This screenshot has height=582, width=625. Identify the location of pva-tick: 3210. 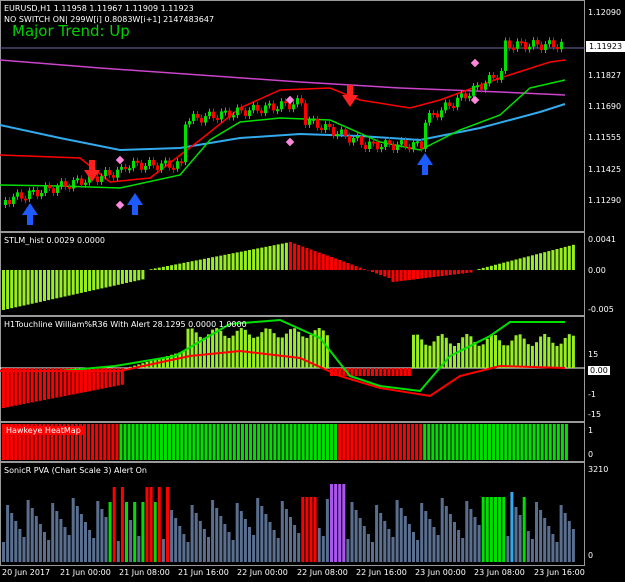
(598, 469).